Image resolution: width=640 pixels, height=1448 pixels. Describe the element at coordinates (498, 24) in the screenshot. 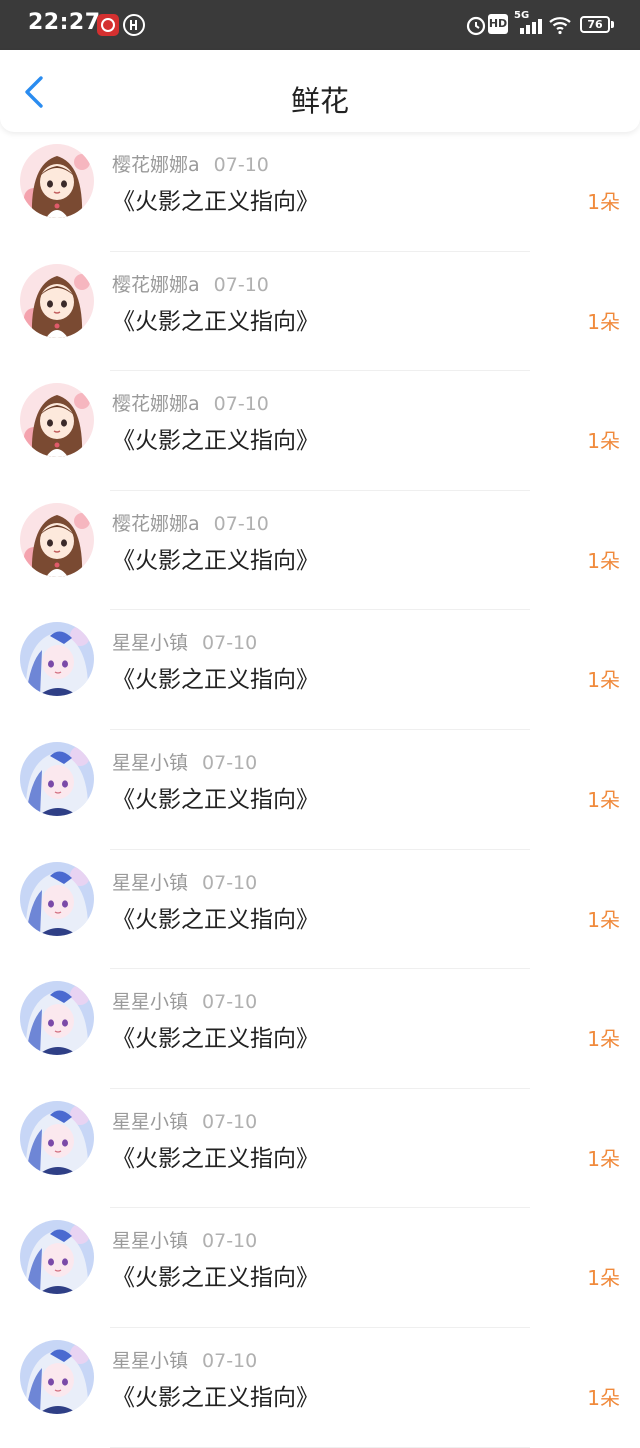

I see `hd-badge: HD` at that location.